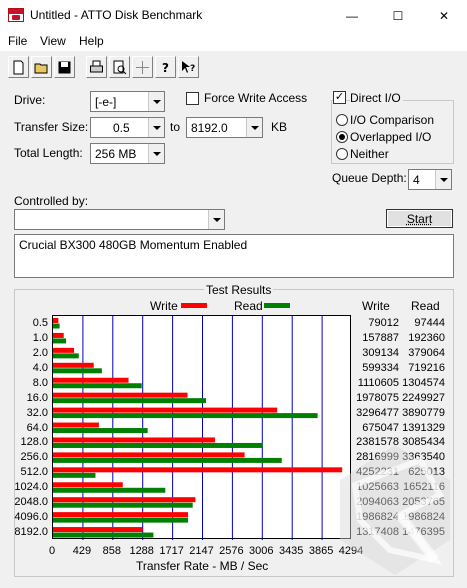 The width and height of the screenshot is (467, 588). I want to click on total-length-select: 256 MB, so click(127, 153).